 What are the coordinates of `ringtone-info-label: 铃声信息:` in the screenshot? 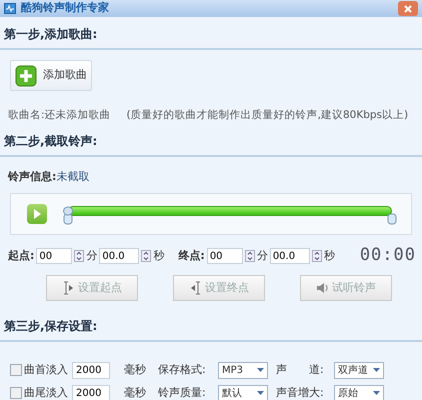 It's located at (32, 176).